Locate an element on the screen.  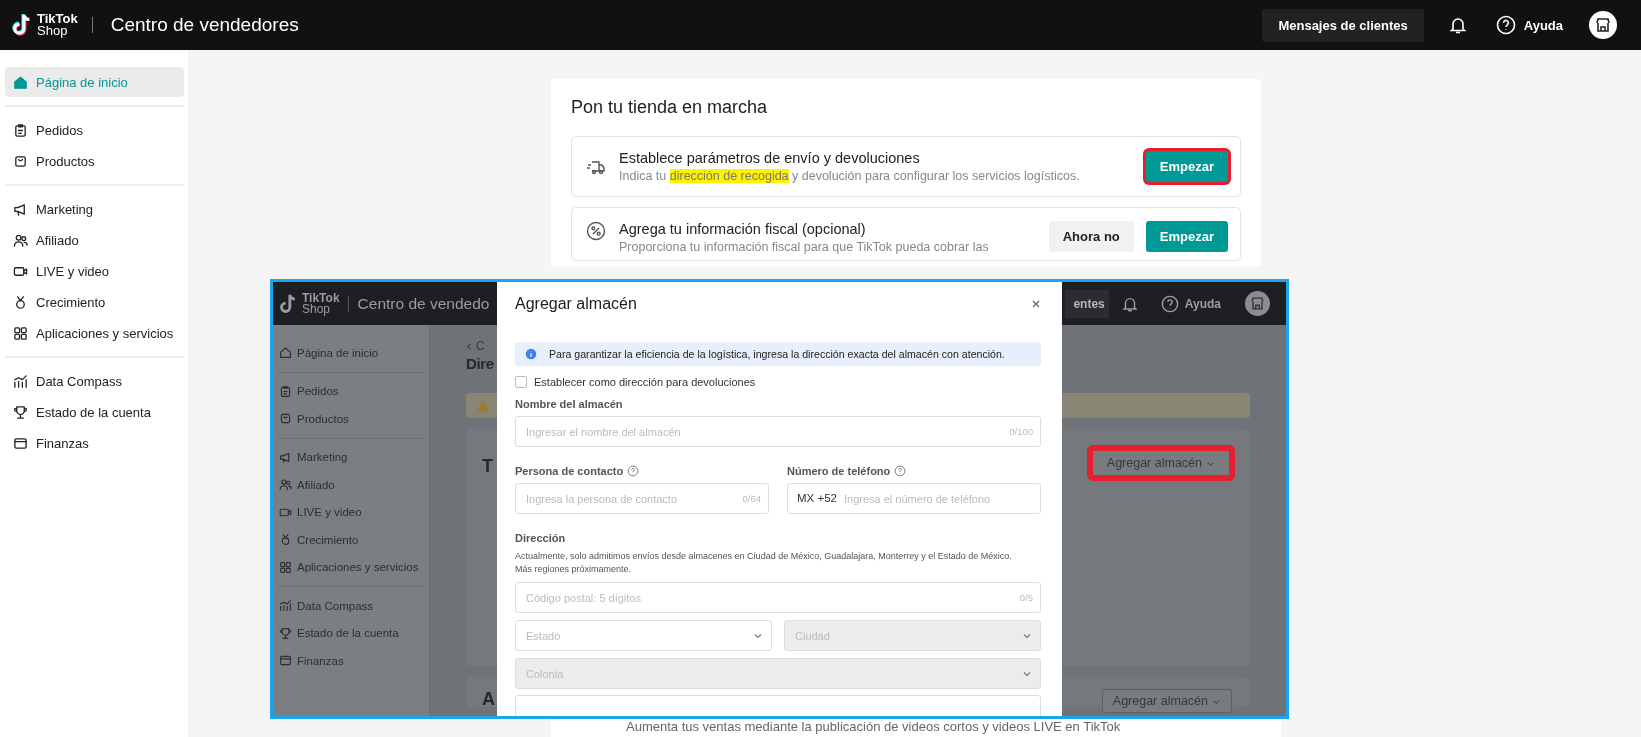
field-label: Nombre del almacén is located at coordinates (569, 404).